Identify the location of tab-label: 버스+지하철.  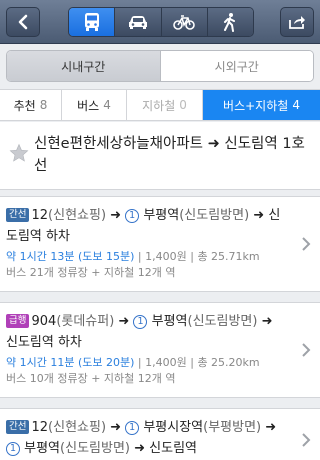
(256, 105).